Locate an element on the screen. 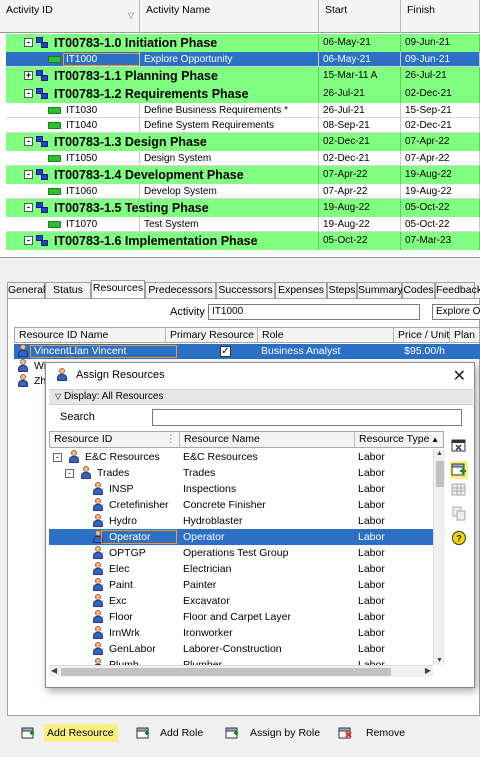 This screenshot has width=480, height=757. resource-tree-row: - Trades Trades Labor is located at coordinates (241, 473).